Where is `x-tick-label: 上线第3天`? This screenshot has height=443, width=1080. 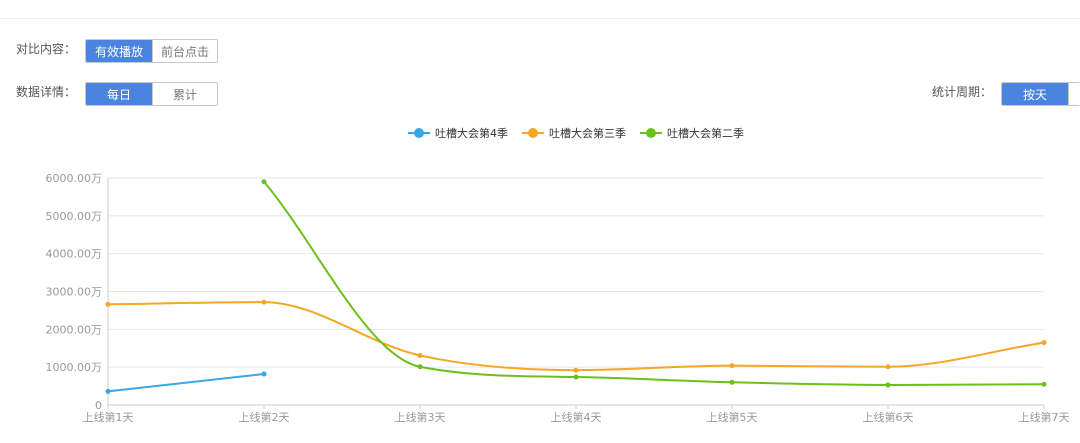 x-tick-label: 上线第3天 is located at coordinates (420, 417).